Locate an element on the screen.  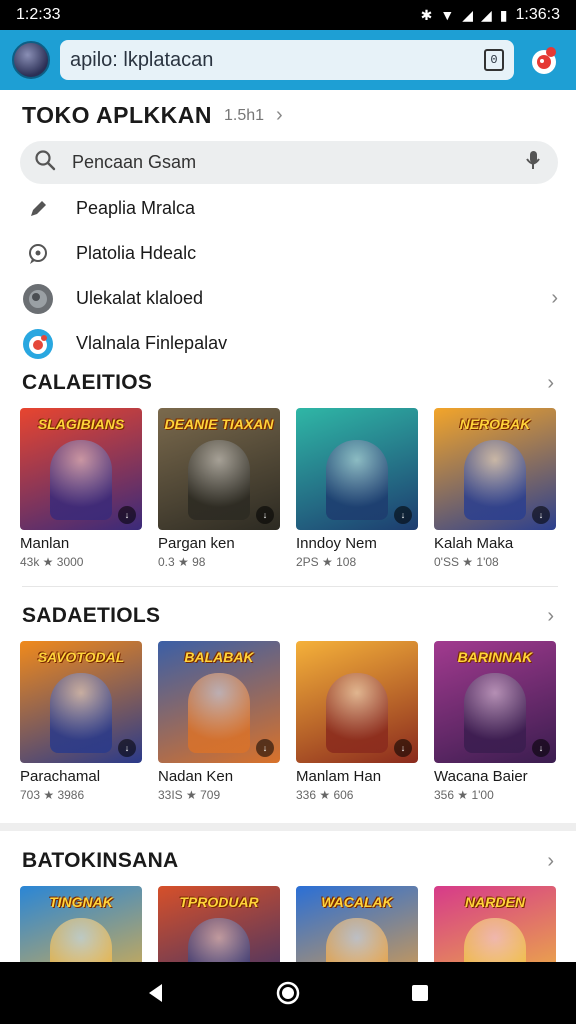
menu-item-3: Ulekalat klaloed › is located at coordinates (290, 298).